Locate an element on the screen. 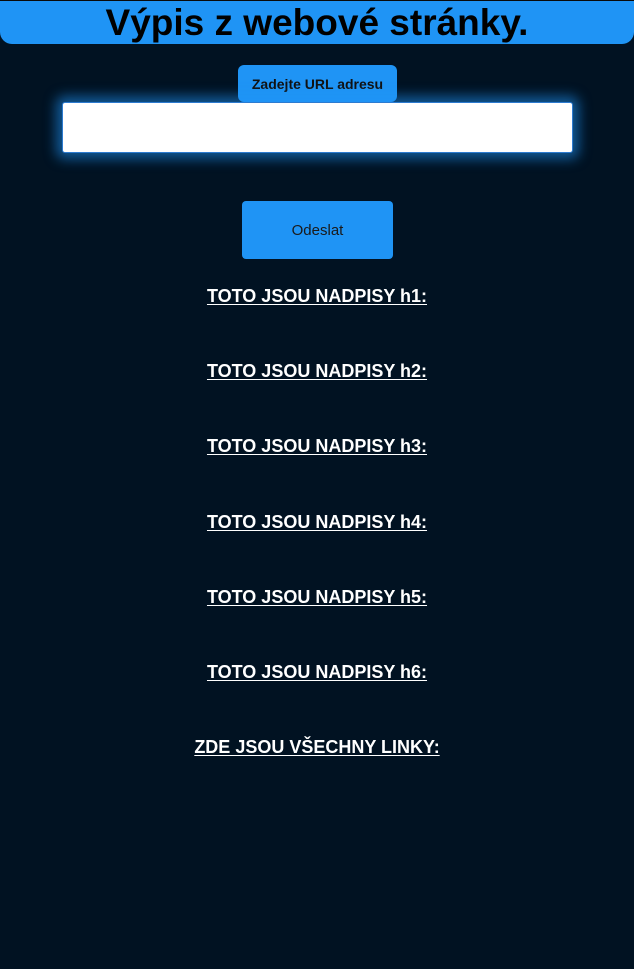 The width and height of the screenshot is (634, 969). h6-headings-title: TOTO JSOU NADPISY h6: is located at coordinates (317, 672).